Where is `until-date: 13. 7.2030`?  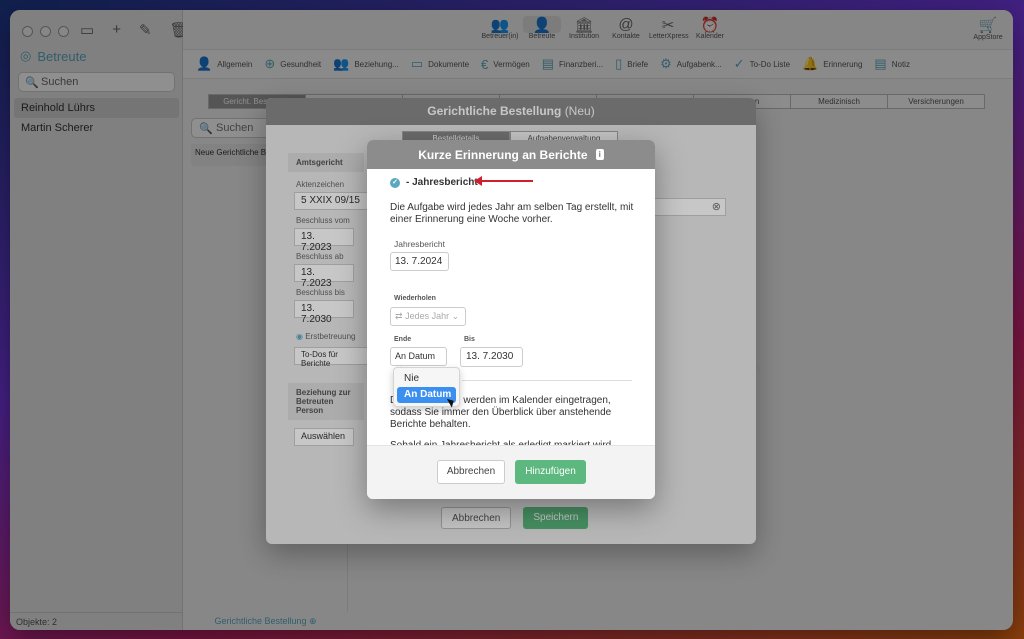 until-date: 13. 7.2030 is located at coordinates (491, 357).